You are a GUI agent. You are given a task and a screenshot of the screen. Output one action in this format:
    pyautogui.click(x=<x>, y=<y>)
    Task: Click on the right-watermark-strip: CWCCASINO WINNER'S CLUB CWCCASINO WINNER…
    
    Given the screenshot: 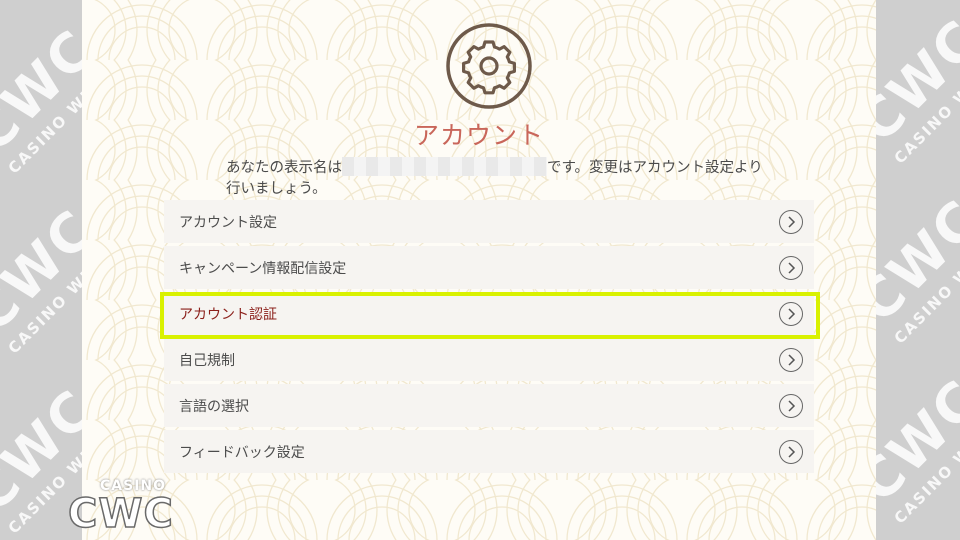 What is the action you would take?
    pyautogui.click(x=918, y=270)
    